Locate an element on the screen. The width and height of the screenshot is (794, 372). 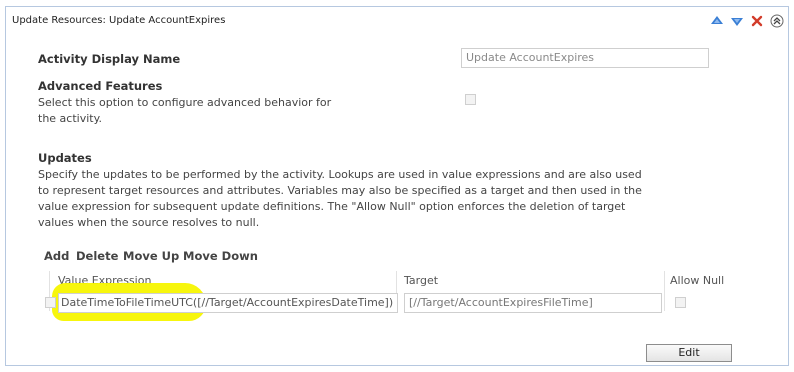
move-up-icon is located at coordinates (717, 21).